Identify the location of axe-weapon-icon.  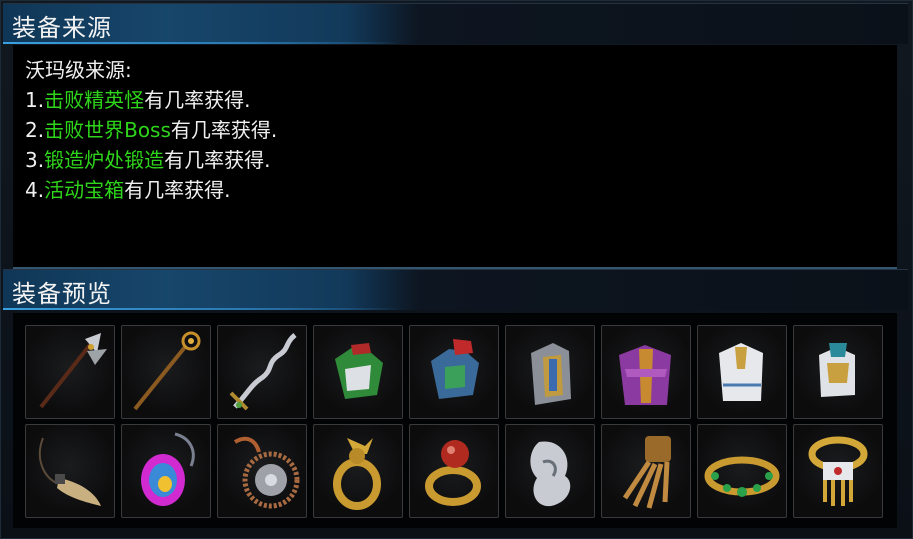
(73, 371).